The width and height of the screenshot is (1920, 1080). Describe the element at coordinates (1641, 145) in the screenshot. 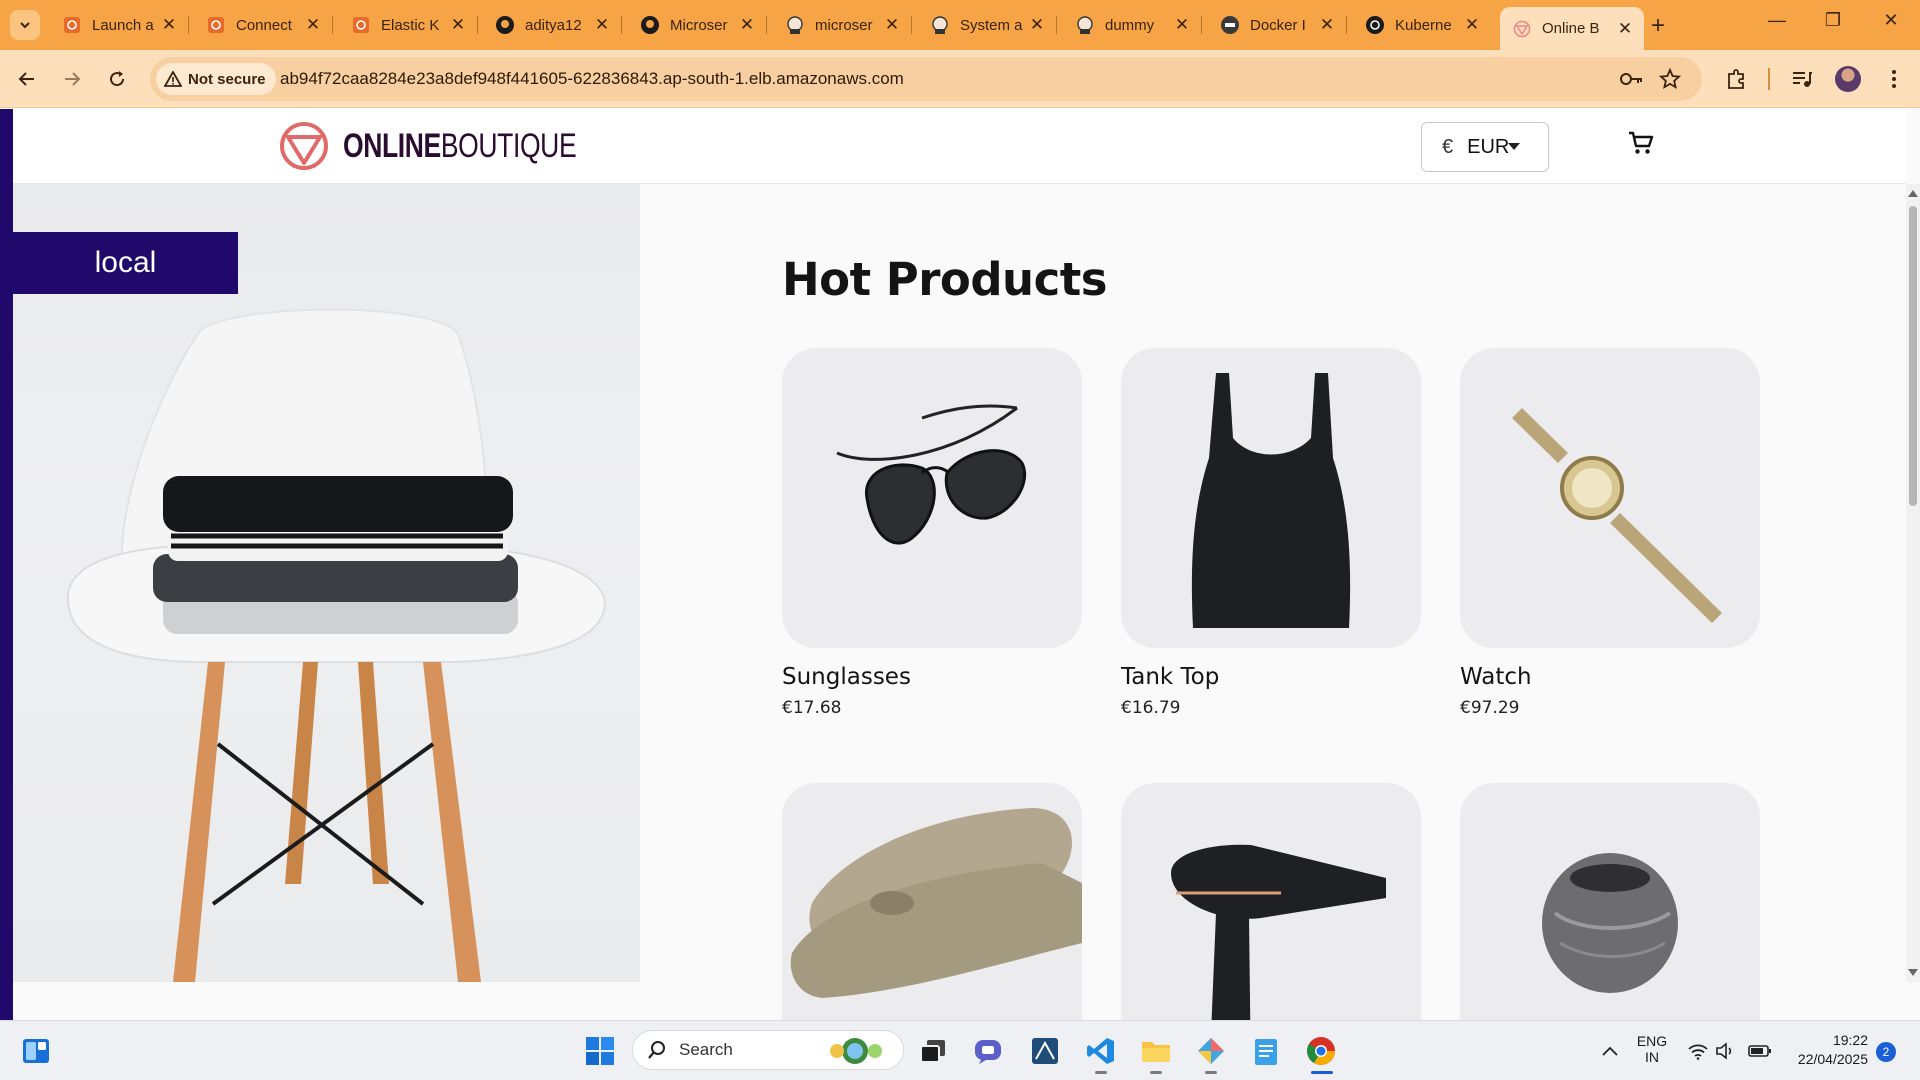

I see `cart-button` at that location.